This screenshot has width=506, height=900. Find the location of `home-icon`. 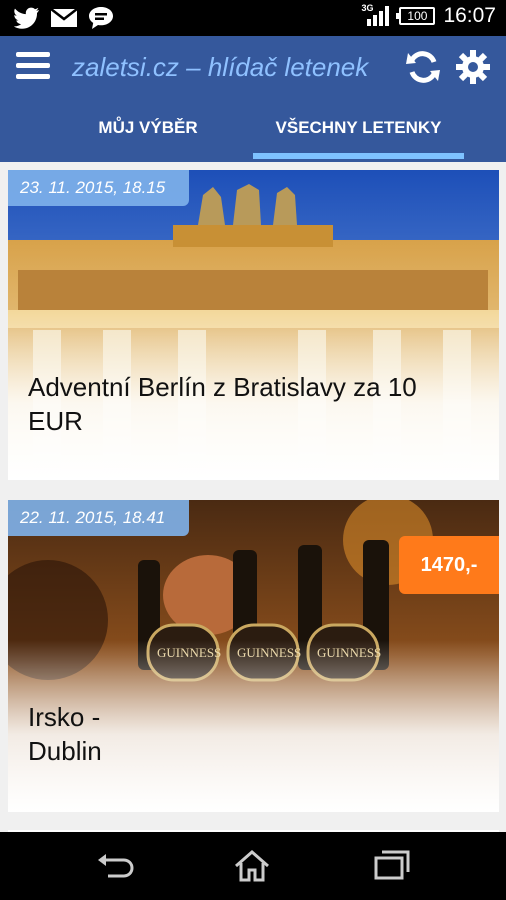

home-icon is located at coordinates (252, 866).